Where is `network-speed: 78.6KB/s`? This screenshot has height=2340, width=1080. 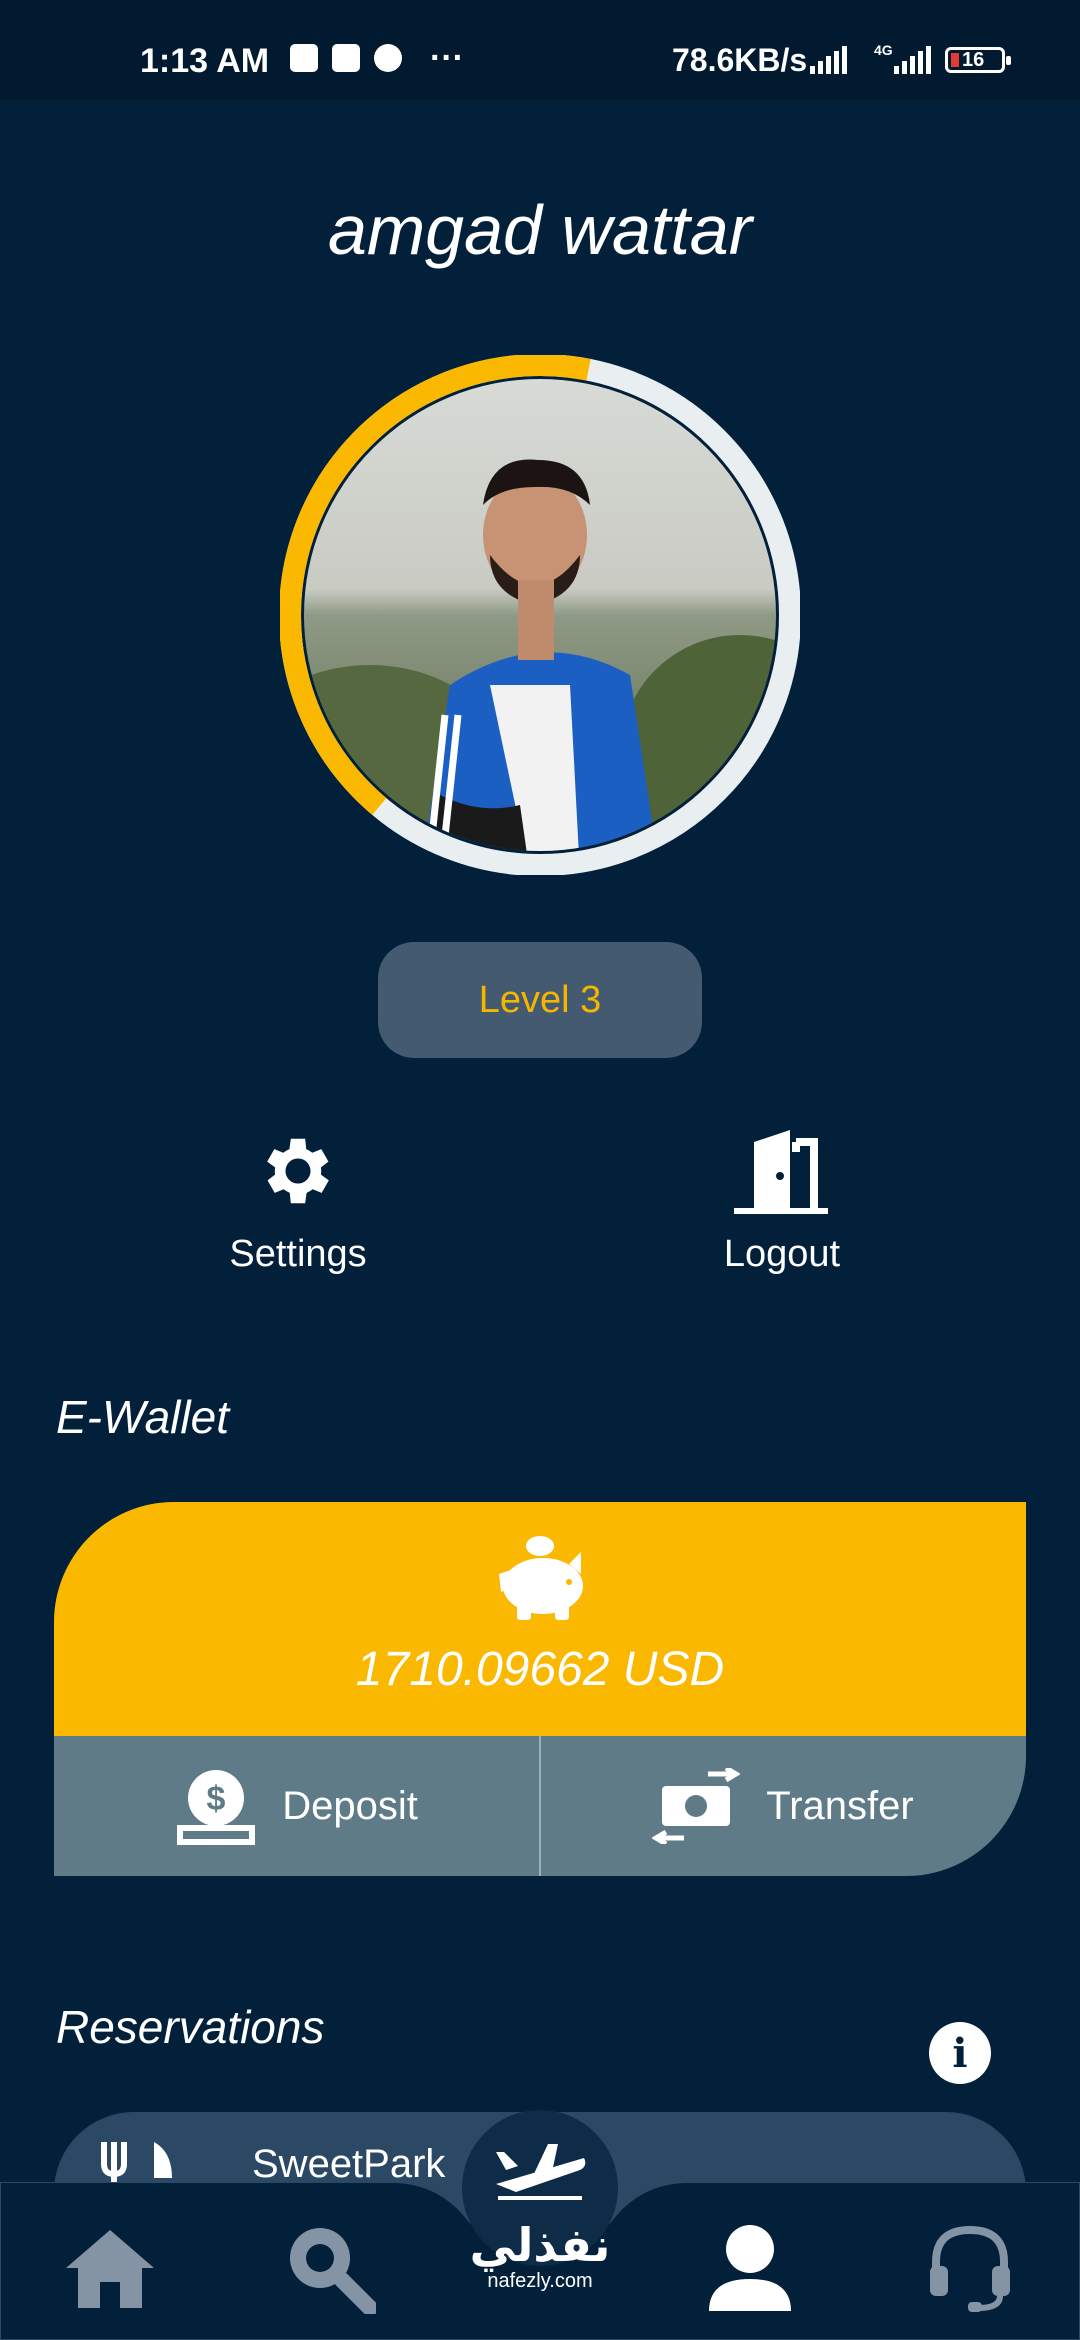
network-speed: 78.6KB/s is located at coordinates (740, 60).